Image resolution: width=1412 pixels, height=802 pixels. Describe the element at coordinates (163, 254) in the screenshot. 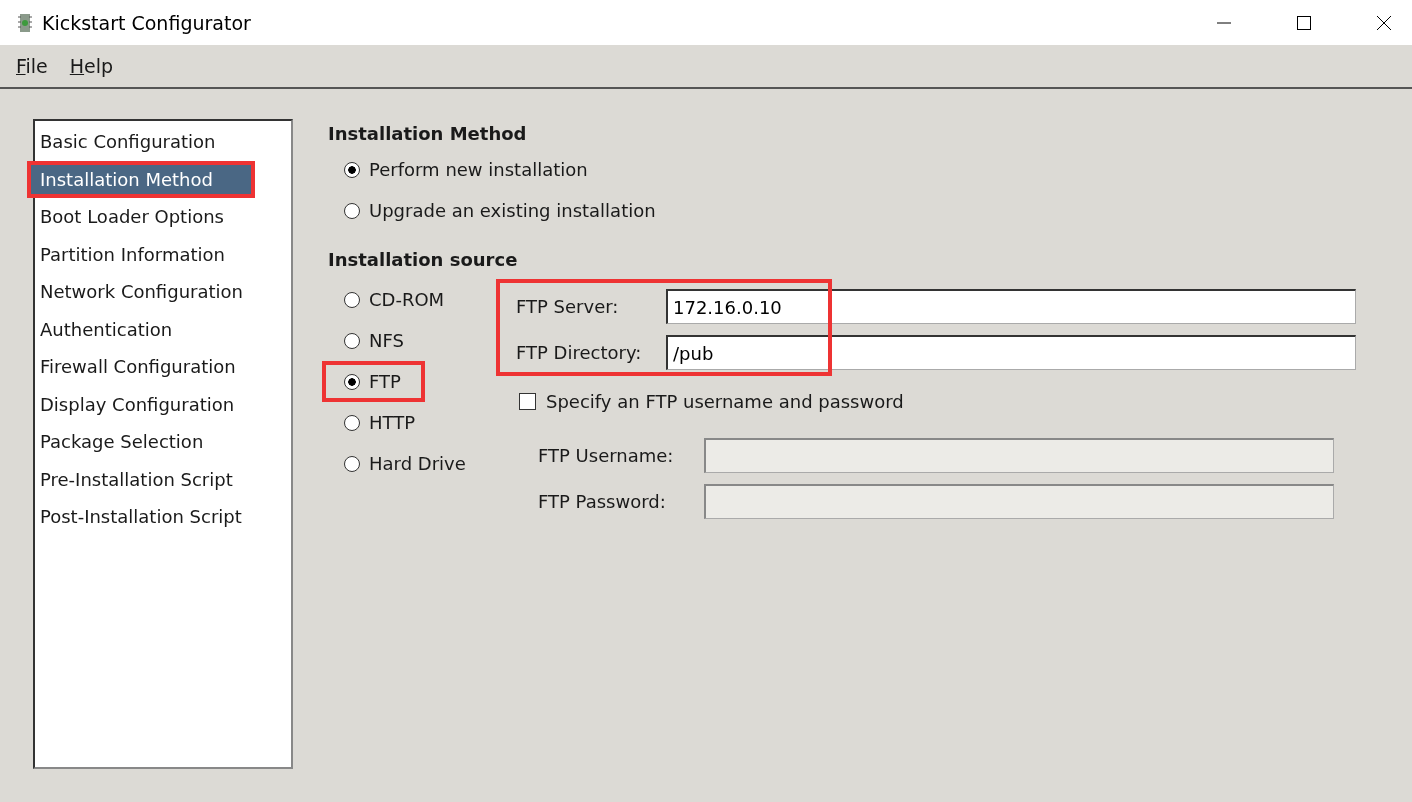

I see `sidebar-item: Partition Information` at that location.